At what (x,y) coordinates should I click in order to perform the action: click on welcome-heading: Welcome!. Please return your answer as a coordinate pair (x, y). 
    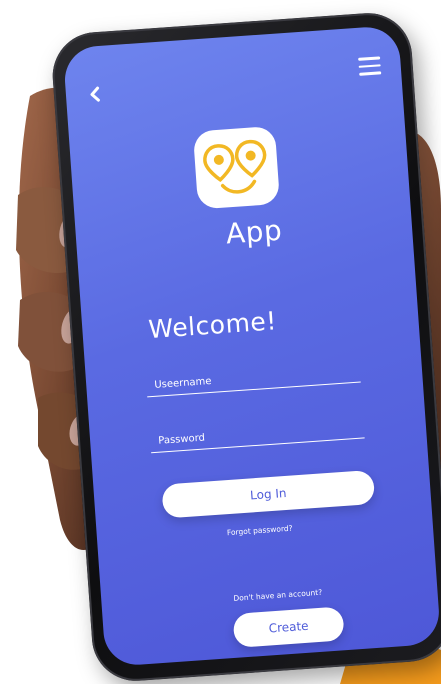
    Looking at the image, I should click on (212, 325).